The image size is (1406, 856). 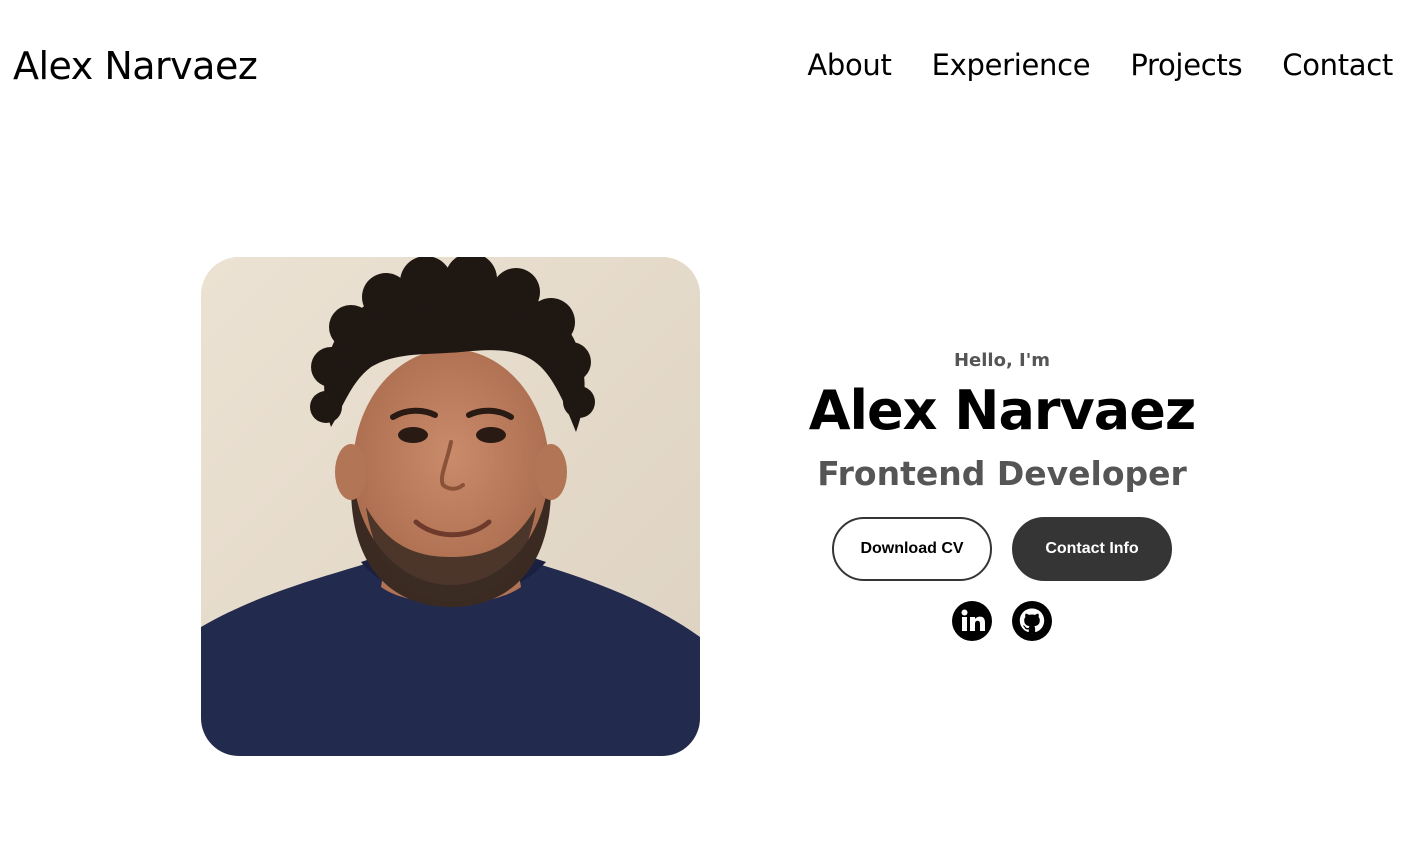 I want to click on greeting-text: Hello, I'm, so click(x=1002, y=360).